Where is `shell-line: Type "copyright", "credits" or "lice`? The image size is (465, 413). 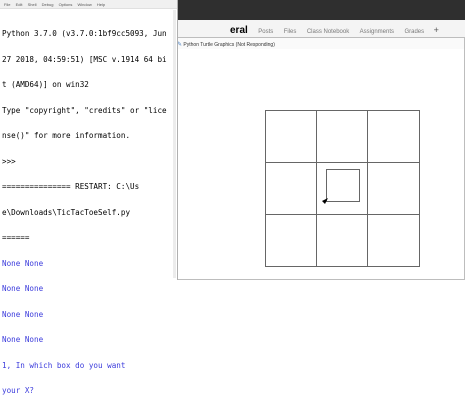
shell-line: Type "copyright", "credits" or "lice is located at coordinates (84, 110).